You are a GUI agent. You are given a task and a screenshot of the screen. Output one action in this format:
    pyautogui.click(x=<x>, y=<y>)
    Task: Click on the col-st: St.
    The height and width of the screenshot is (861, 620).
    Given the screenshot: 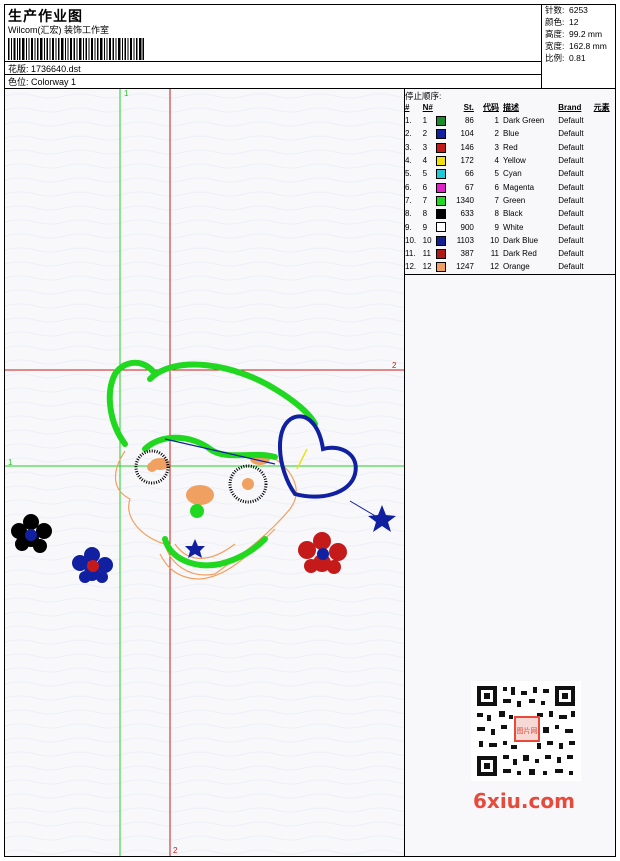 What is the action you would take?
    pyautogui.click(x=468, y=107)
    